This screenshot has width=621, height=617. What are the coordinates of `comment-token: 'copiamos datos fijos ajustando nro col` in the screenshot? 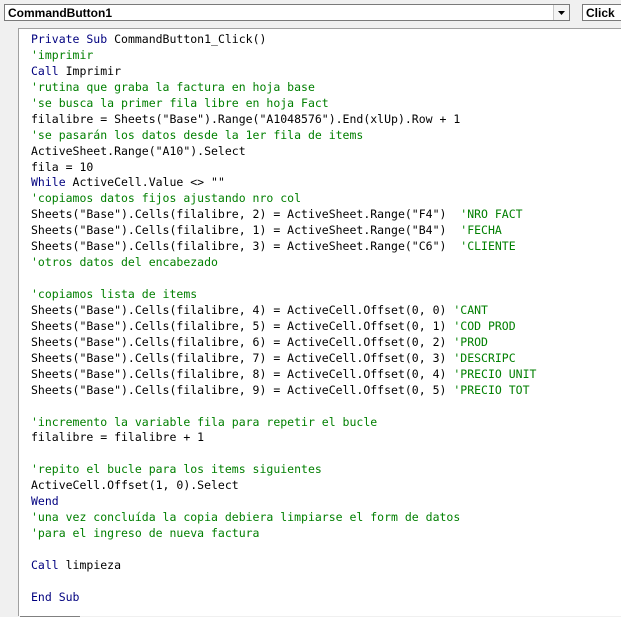 It's located at (166, 198).